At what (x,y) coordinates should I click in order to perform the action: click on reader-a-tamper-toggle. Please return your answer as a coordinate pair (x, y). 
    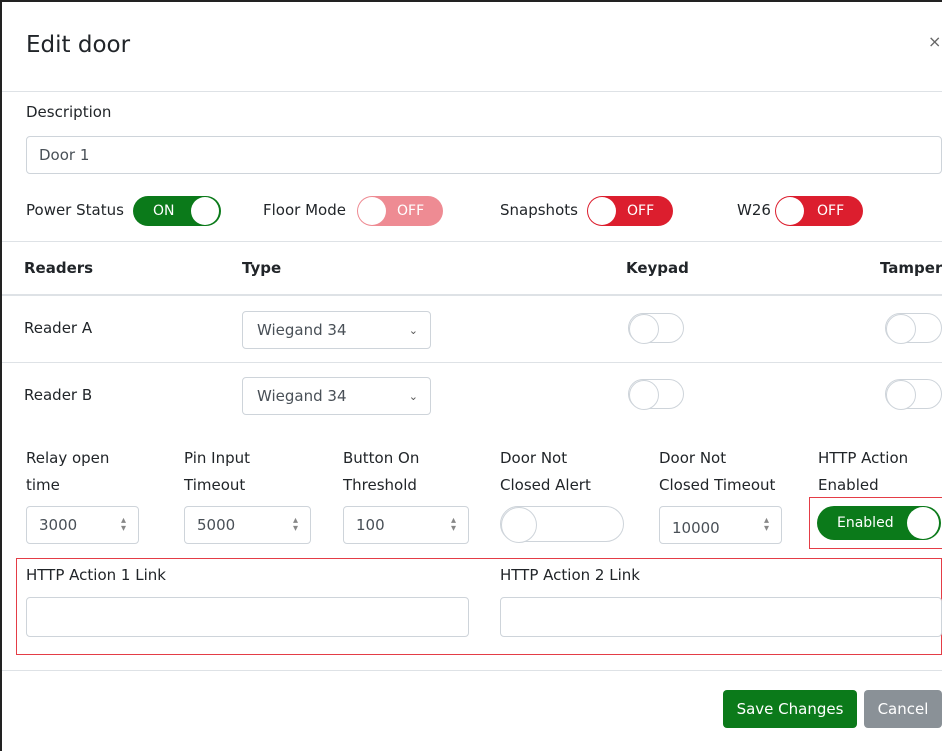
    Looking at the image, I should click on (913, 328).